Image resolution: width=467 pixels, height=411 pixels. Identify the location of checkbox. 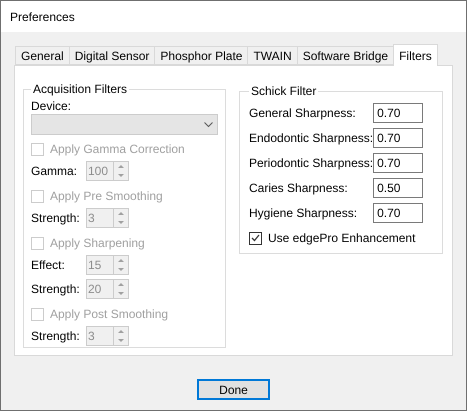
(255, 238).